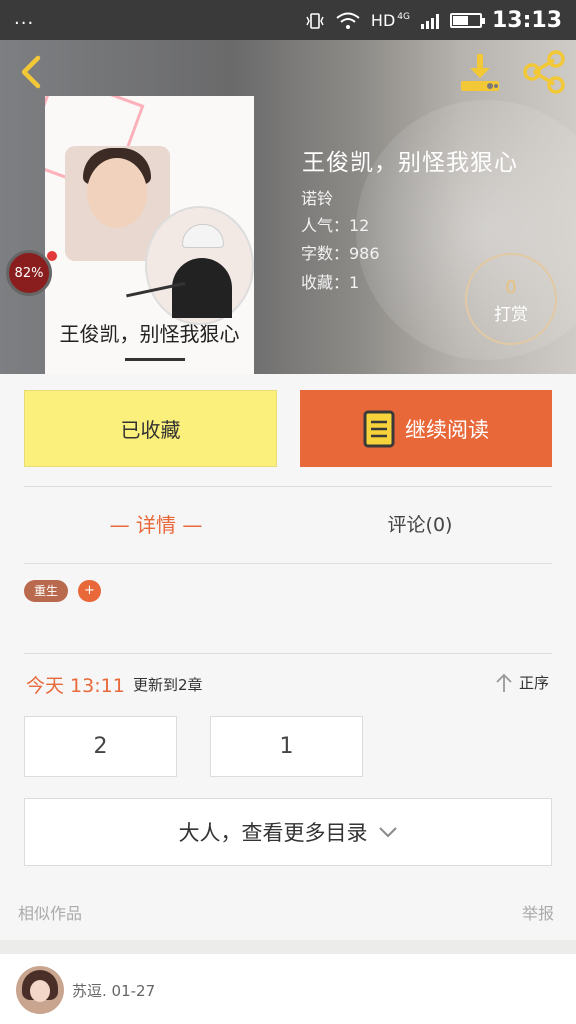 The image size is (576, 1024). What do you see at coordinates (286, 746) in the screenshot?
I see `chapter-item: 1` at bounding box center [286, 746].